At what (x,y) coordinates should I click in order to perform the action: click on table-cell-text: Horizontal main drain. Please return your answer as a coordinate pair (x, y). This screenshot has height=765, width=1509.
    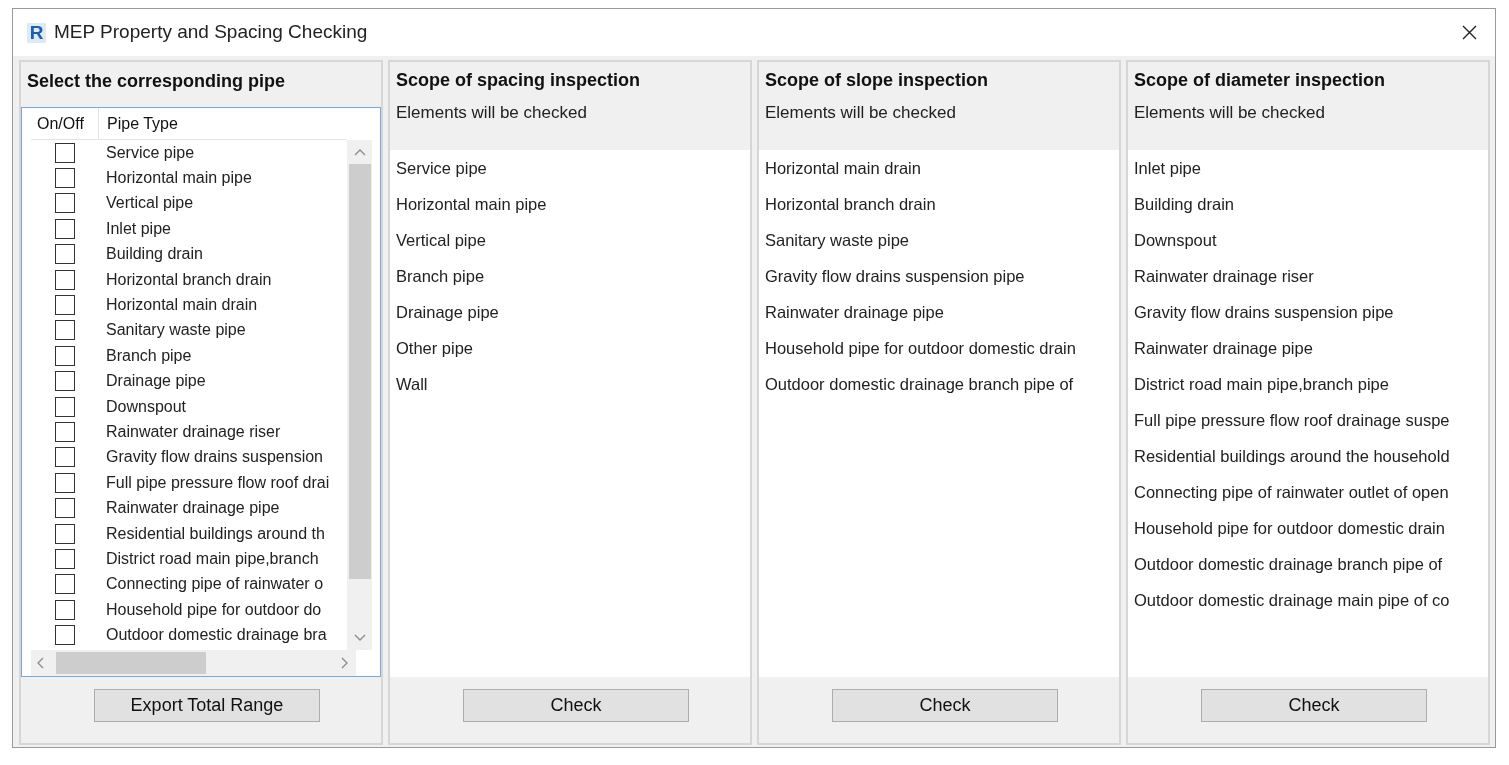
    Looking at the image, I should click on (181, 305).